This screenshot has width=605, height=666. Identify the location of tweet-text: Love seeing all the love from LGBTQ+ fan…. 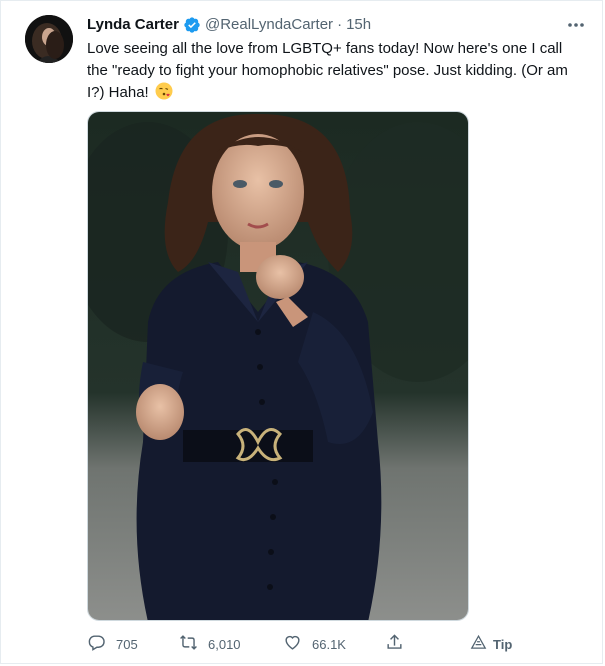
(337, 71).